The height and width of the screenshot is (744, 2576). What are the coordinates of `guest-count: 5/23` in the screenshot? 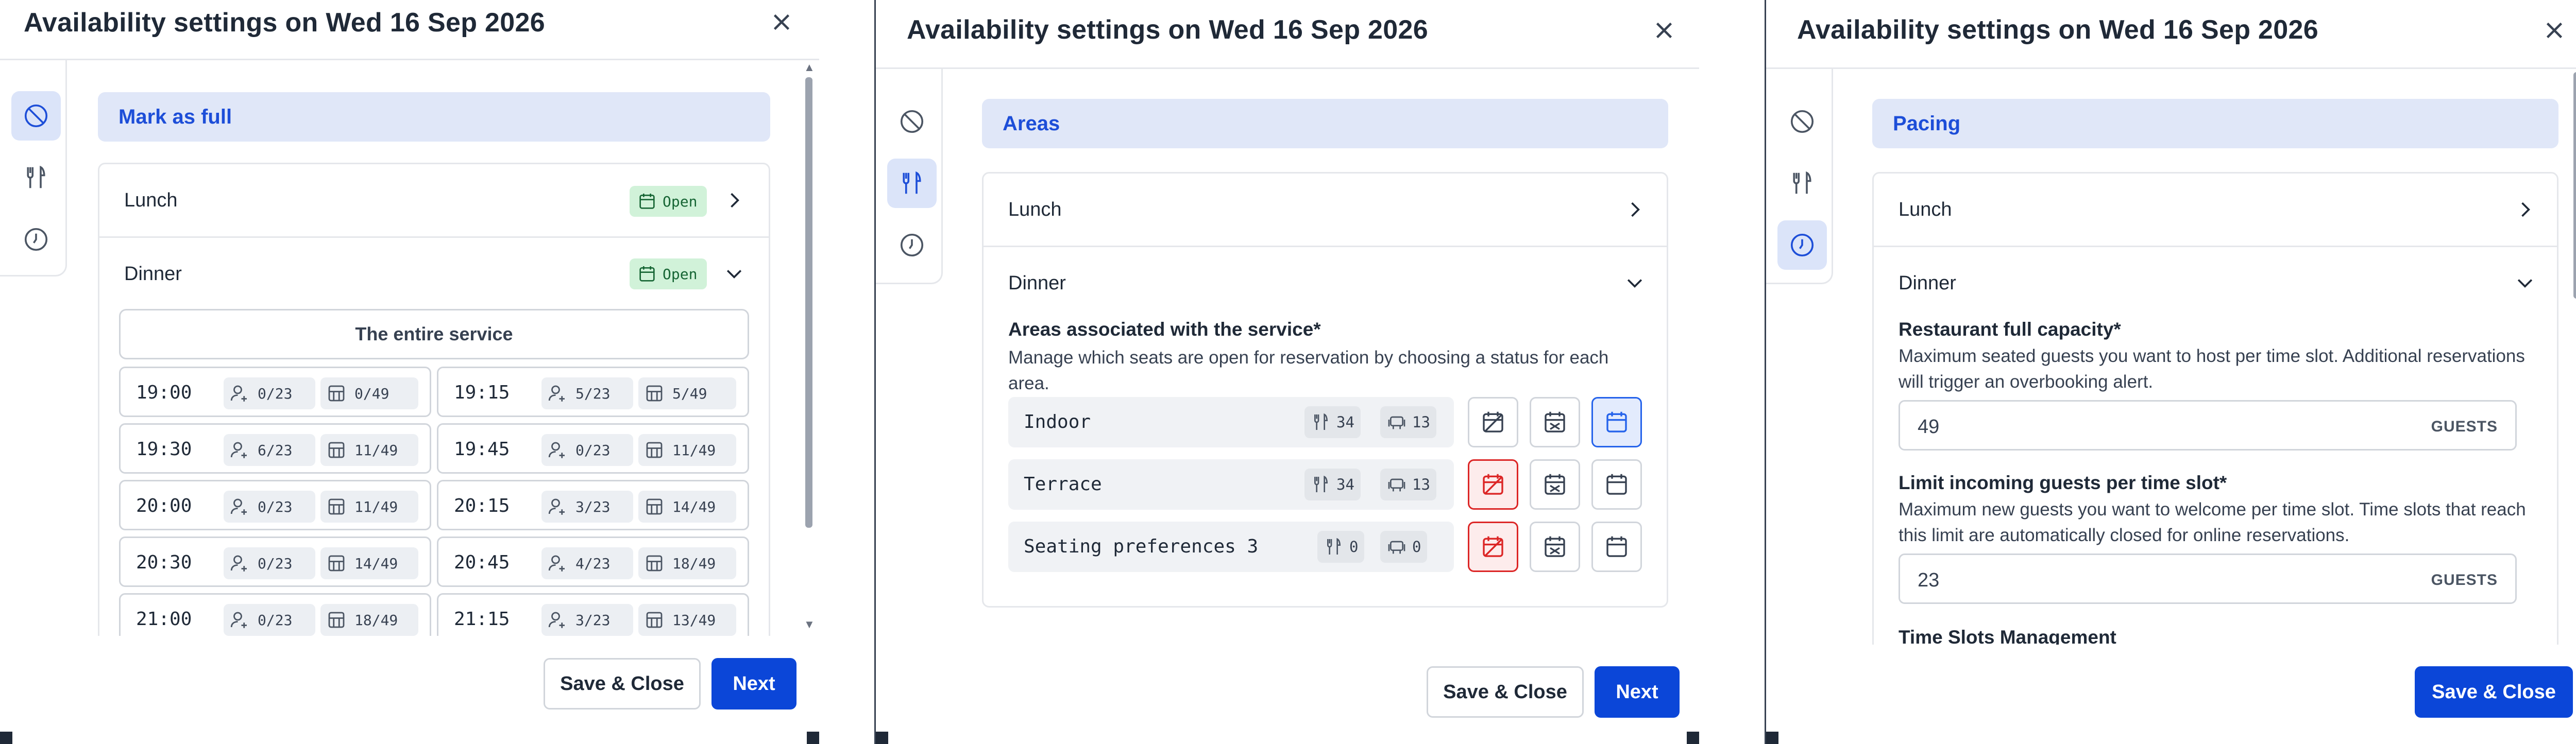 It's located at (593, 393).